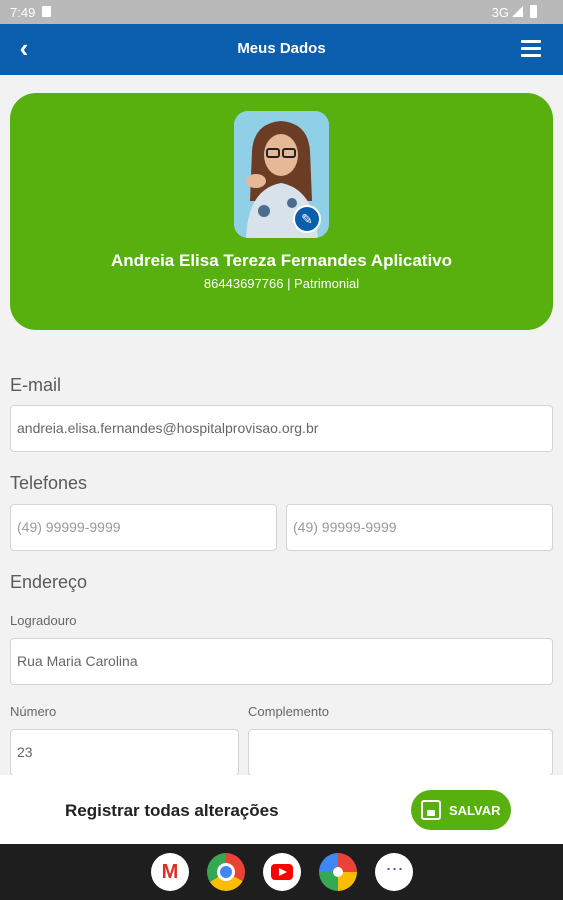 The image size is (563, 900). What do you see at coordinates (124, 752) in the screenshot?
I see `number-field: 23` at bounding box center [124, 752].